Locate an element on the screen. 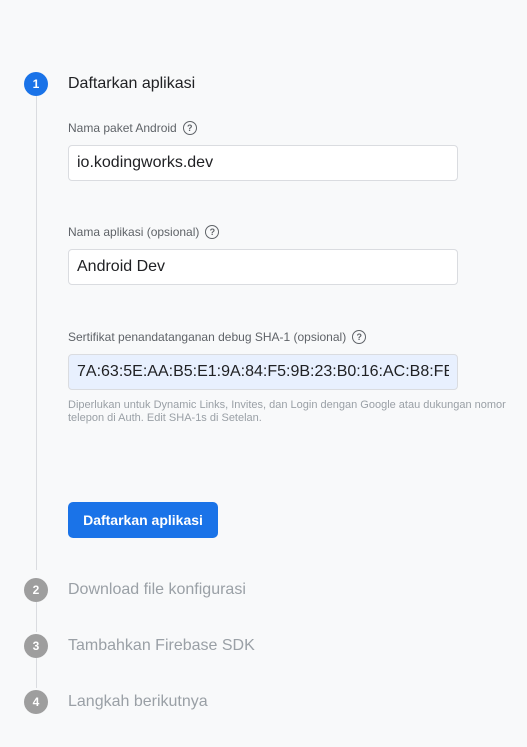 This screenshot has height=747, width=527. step-3-title: Tambahkan Firebase SDK is located at coordinates (161, 646).